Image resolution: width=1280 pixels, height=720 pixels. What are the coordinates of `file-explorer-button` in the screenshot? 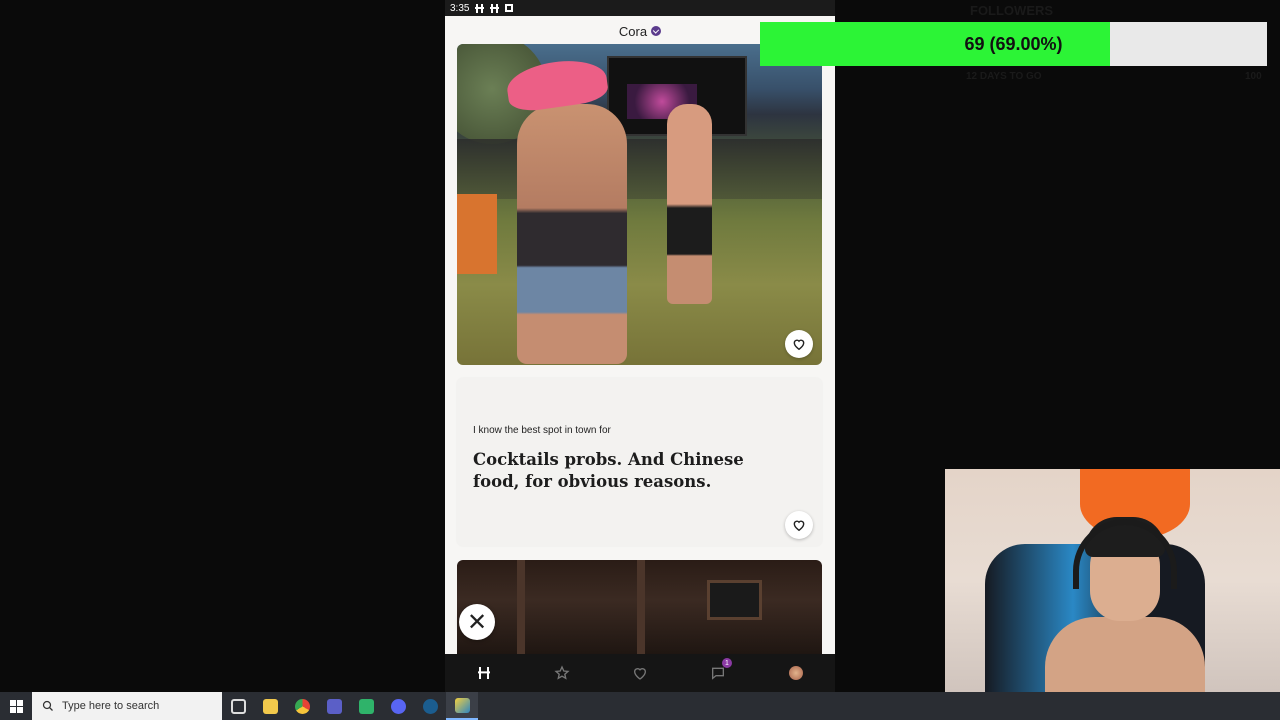 It's located at (270, 706).